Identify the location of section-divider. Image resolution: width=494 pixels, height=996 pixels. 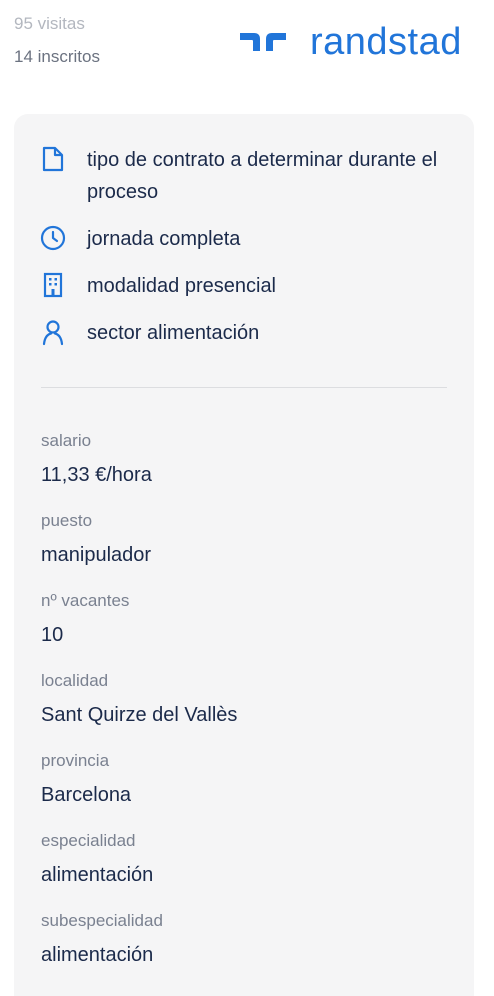
(244, 387).